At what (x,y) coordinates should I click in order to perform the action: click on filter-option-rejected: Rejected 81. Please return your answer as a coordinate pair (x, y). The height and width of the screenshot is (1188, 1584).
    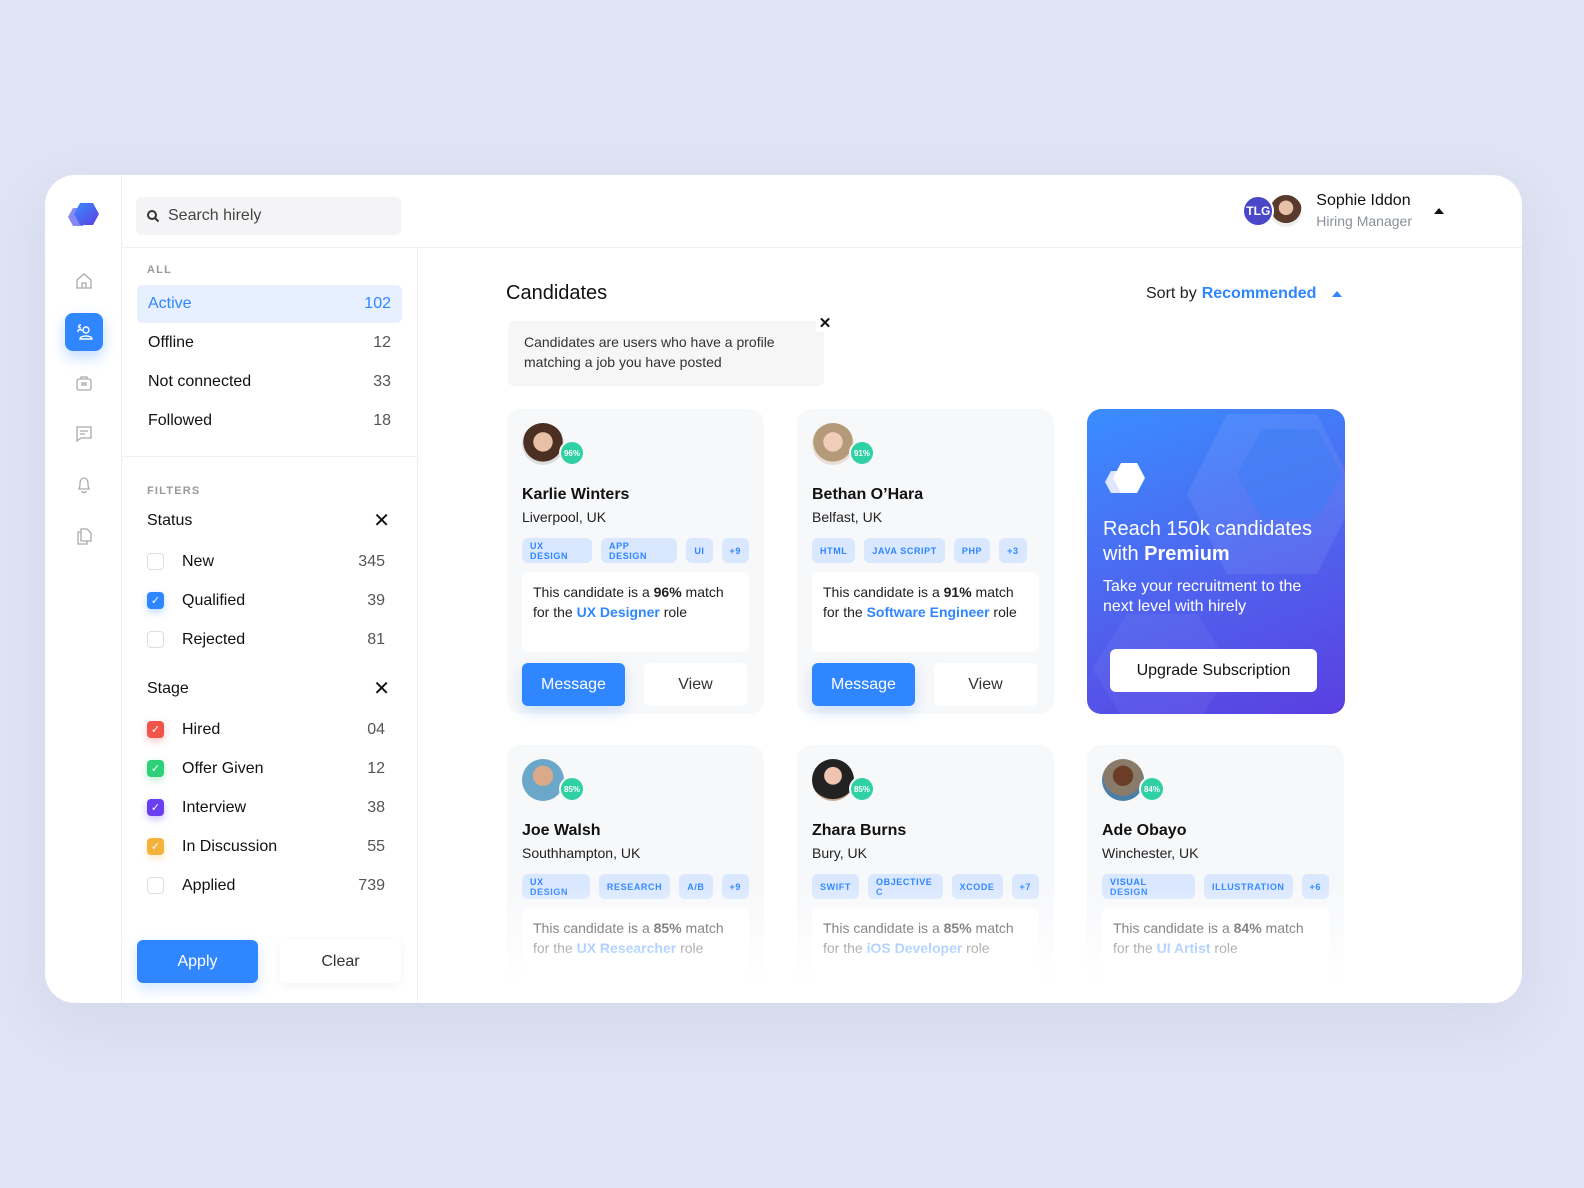
    Looking at the image, I should click on (268, 639).